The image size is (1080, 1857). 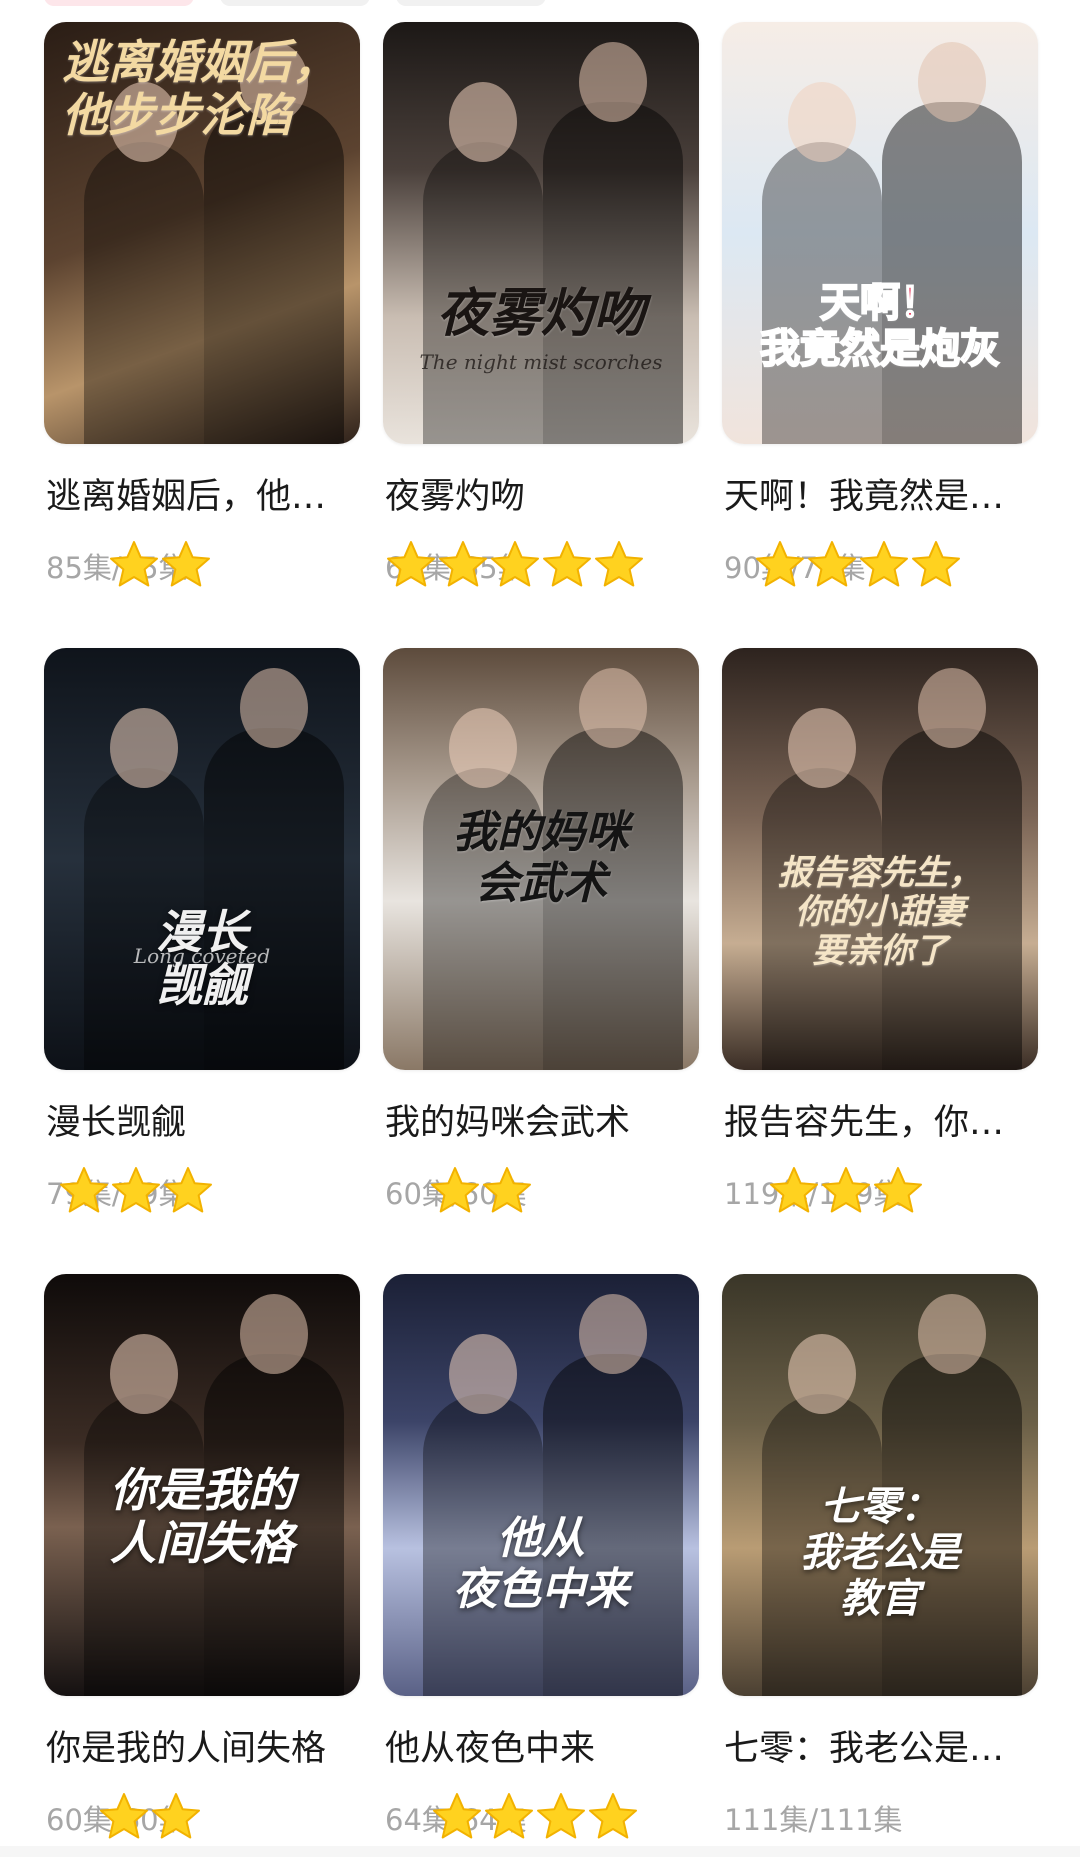 I want to click on poster-subtitle: Long coveted, so click(x=202, y=956).